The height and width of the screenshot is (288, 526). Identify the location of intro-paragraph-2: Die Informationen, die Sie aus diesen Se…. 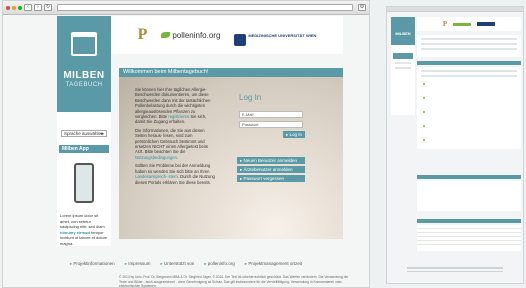
(175, 144).